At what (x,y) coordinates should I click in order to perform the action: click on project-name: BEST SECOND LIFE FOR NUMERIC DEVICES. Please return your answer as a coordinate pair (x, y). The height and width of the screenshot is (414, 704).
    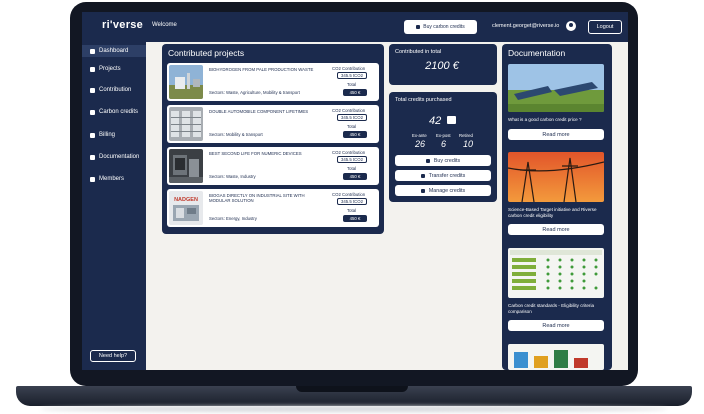
    Looking at the image, I should click on (255, 153).